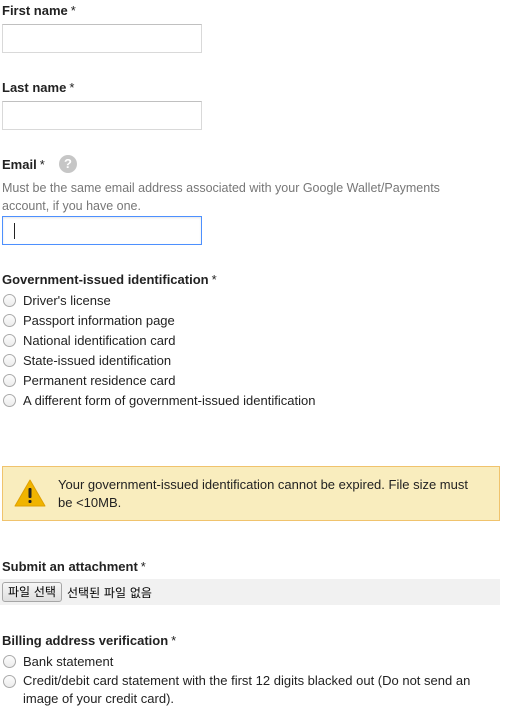  Describe the element at coordinates (68, 661) in the screenshot. I see `radio-option-label: Bank statement` at that location.